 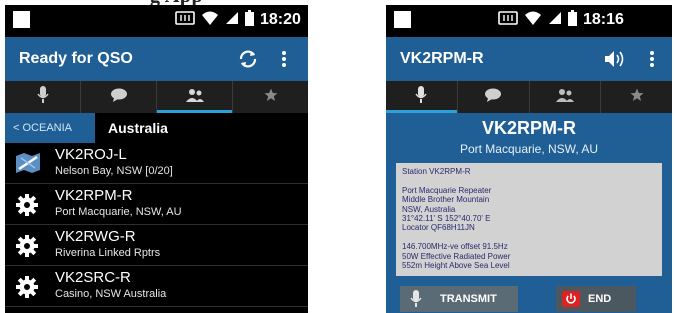 I want to click on clock: 18:16, so click(x=603, y=19).